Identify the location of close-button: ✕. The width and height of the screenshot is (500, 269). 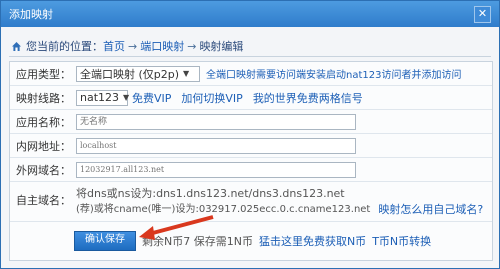
(482, 14).